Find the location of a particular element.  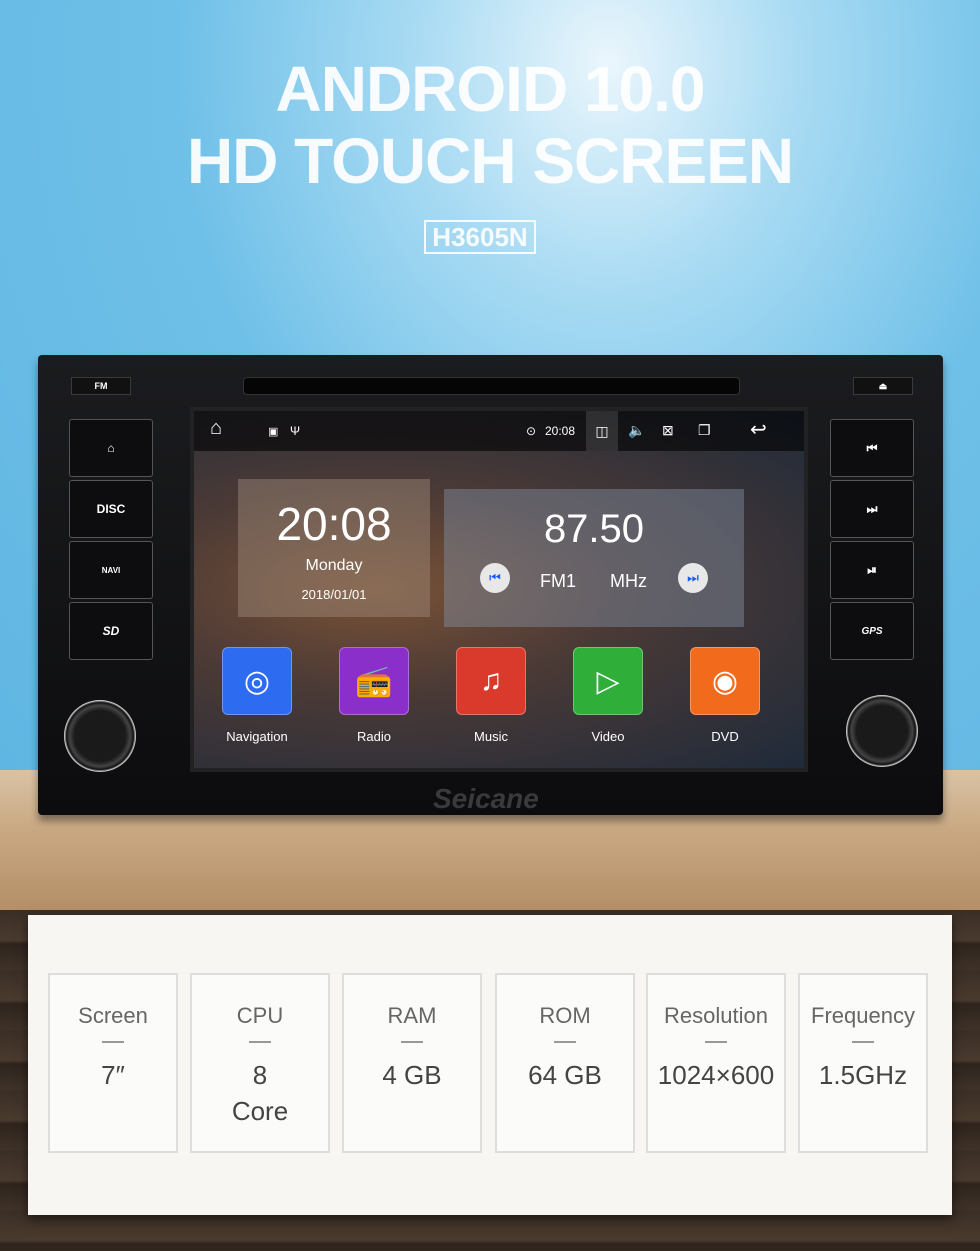

radio-unit: MHz is located at coordinates (628, 581).